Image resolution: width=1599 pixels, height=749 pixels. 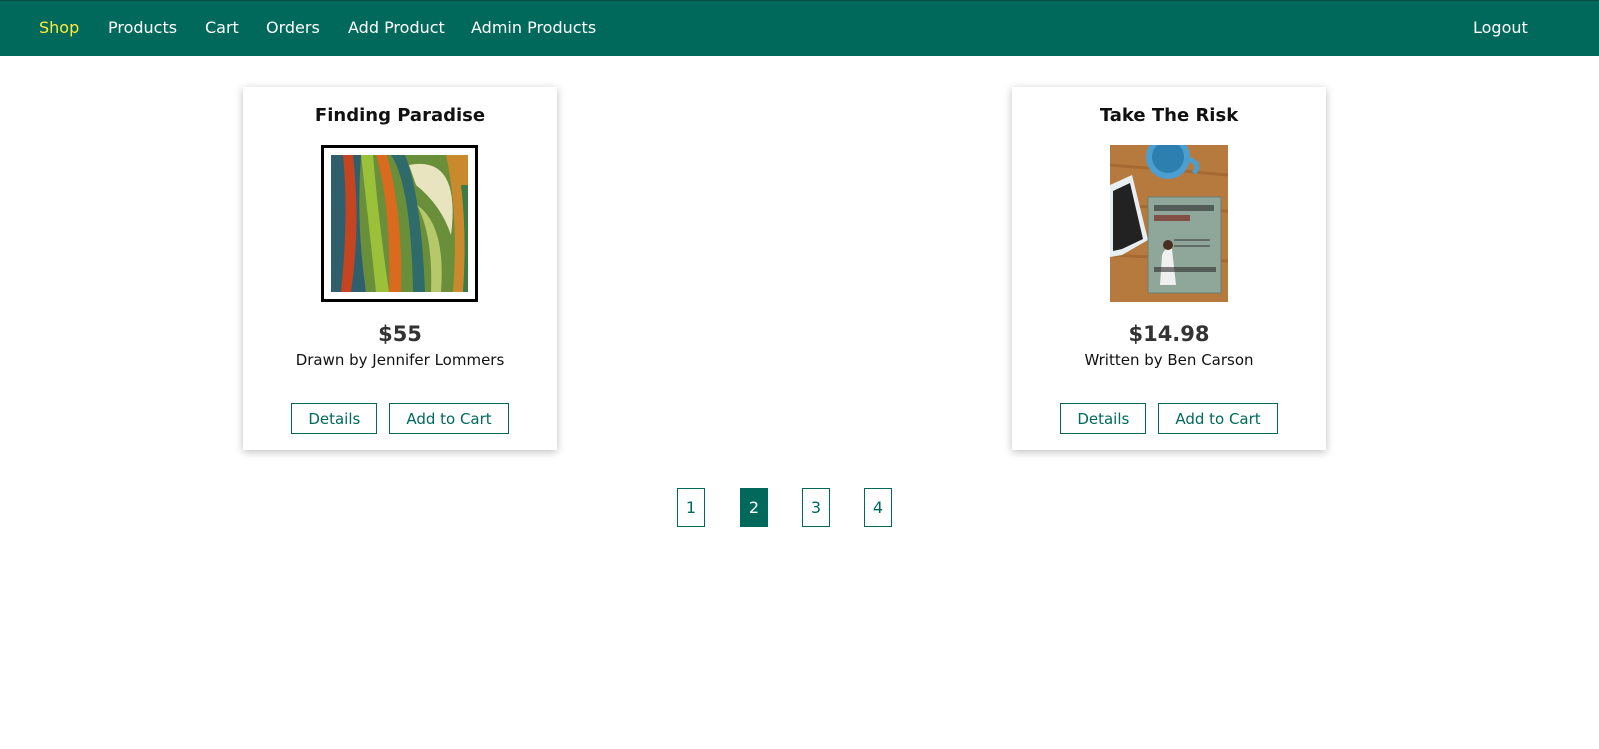 I want to click on page-button-2-current: 2, so click(x=754, y=507).